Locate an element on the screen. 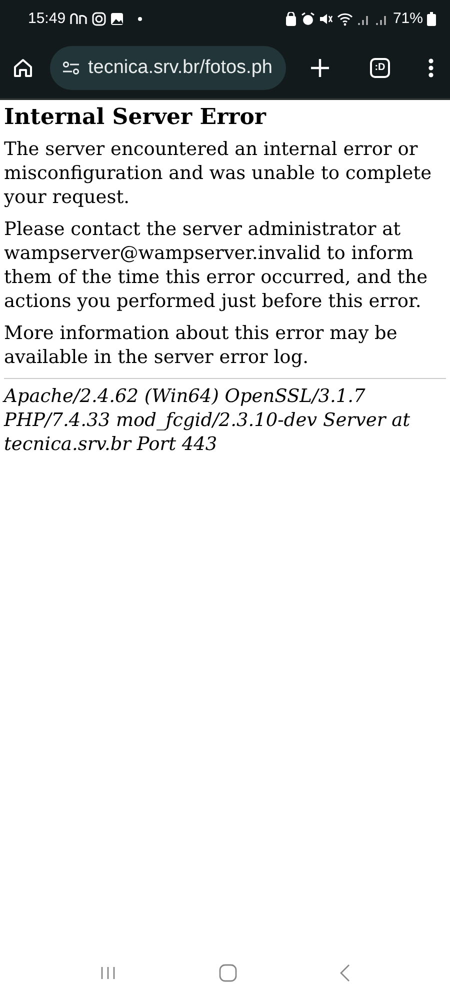 This screenshot has height=1000, width=450. server-signature: Apache/2.4.62 (Win64) OpenSSL/3.1.7 PHP/7.4.33 mod_fcgid/2.3.10-dev Server at tecnica.srv.br Port 443 is located at coordinates (208, 421).